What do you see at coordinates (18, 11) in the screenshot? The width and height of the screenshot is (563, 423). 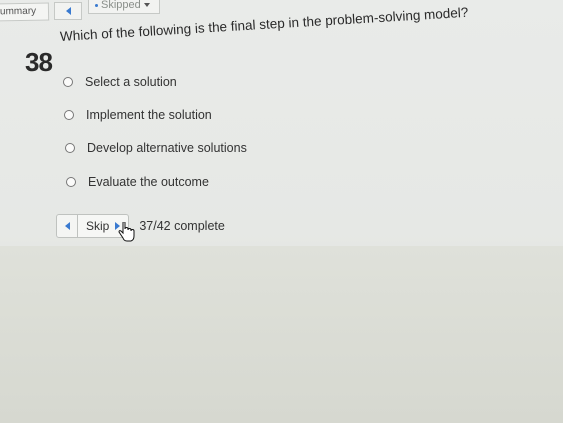 I see `summary-tab-label: ummary` at bounding box center [18, 11].